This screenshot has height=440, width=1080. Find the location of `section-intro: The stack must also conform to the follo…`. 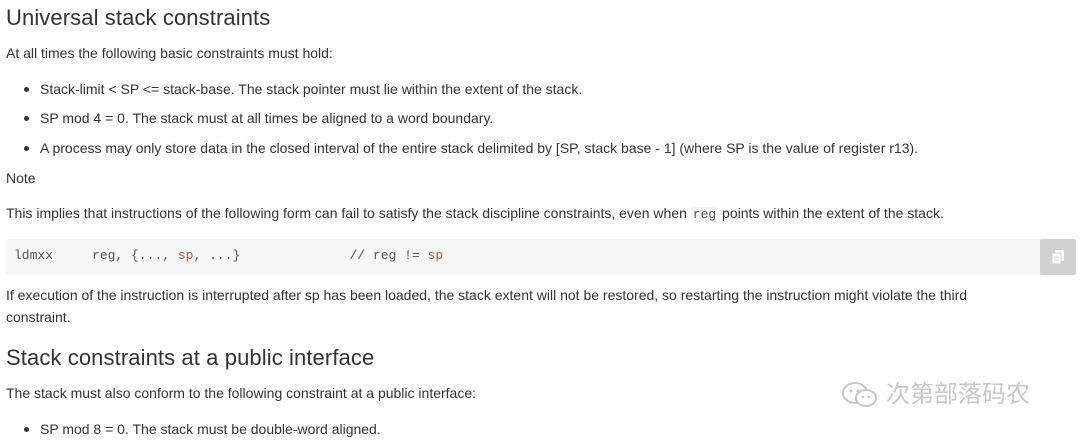

section-intro: The stack must also conform to the follo… is located at coordinates (241, 393).